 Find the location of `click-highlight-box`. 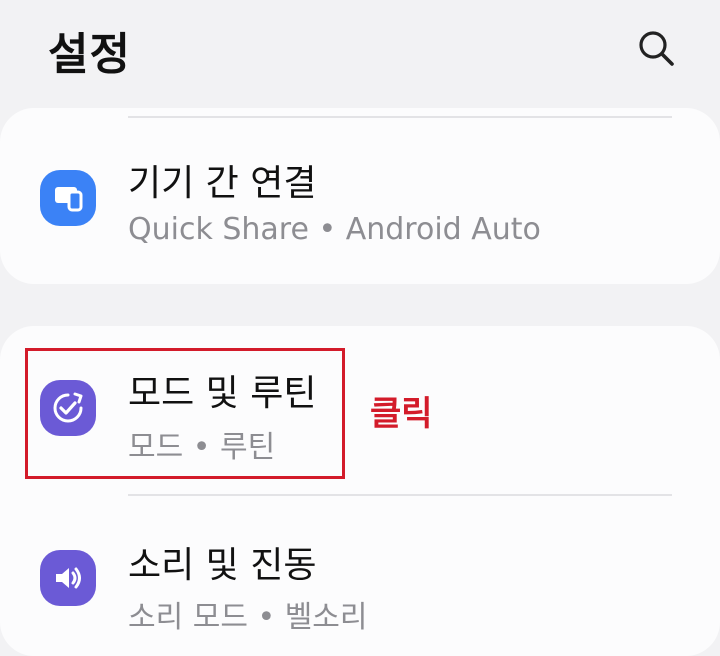

click-highlight-box is located at coordinates (185, 413).